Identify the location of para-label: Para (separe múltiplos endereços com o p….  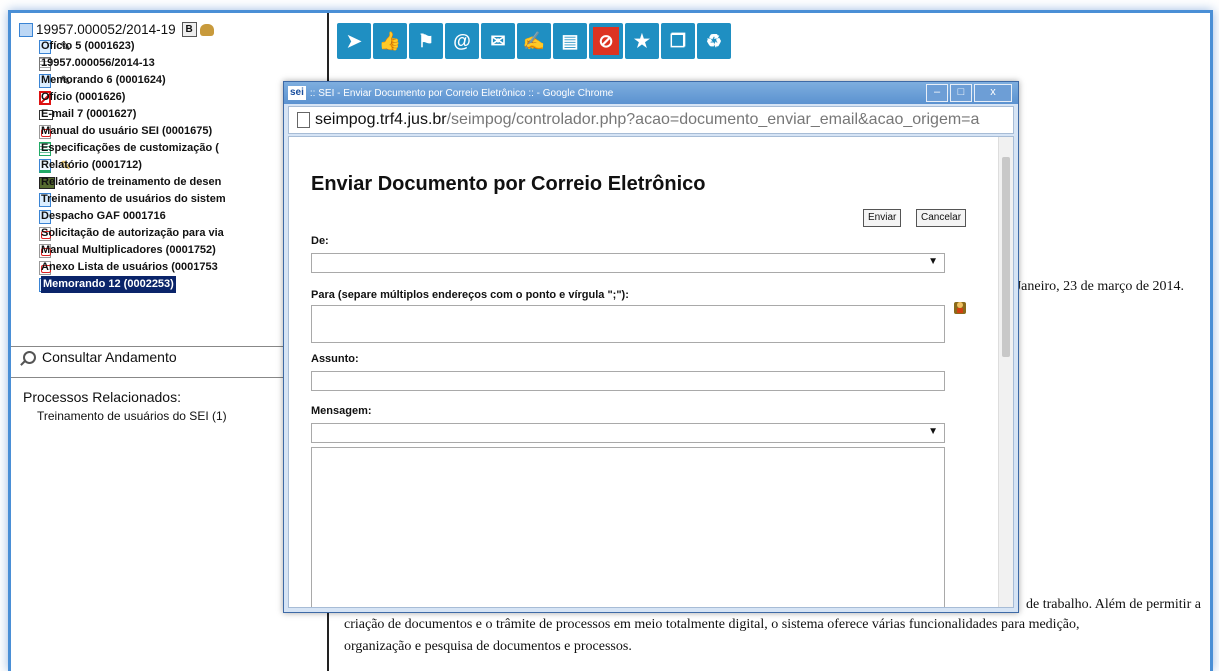
(470, 295).